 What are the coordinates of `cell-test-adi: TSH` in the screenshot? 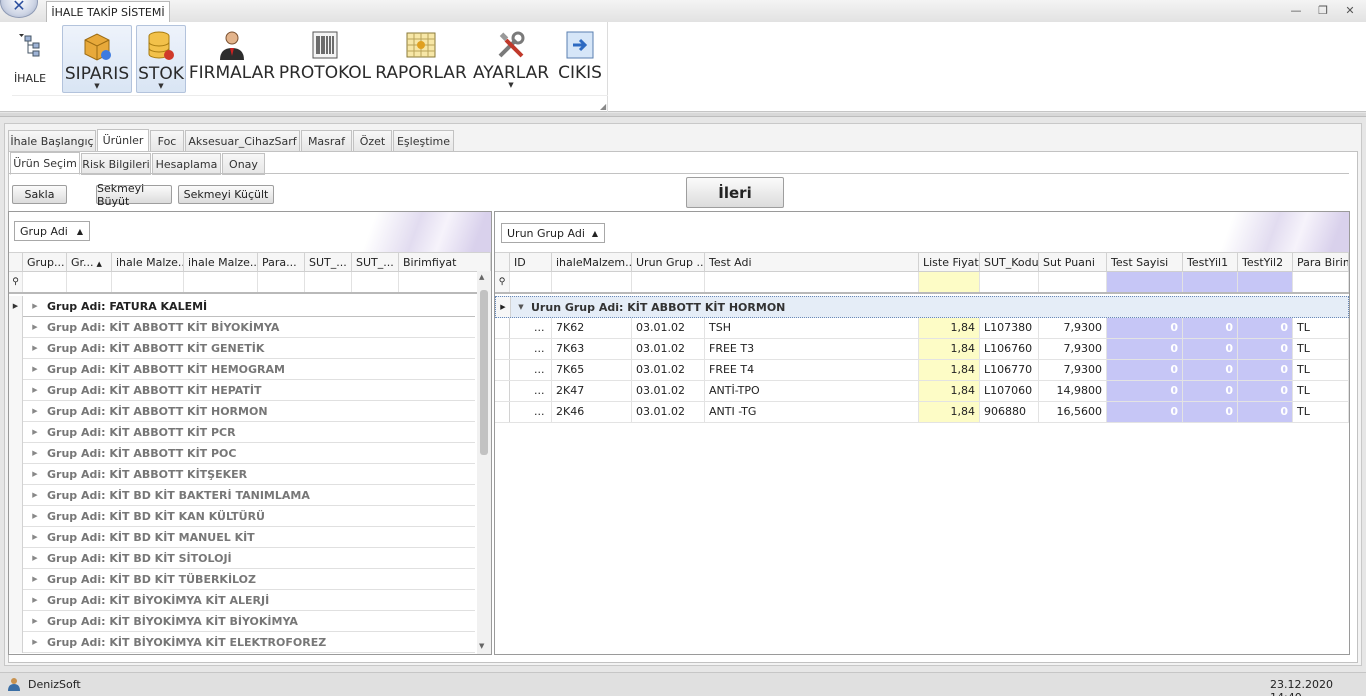 It's located at (812, 328).